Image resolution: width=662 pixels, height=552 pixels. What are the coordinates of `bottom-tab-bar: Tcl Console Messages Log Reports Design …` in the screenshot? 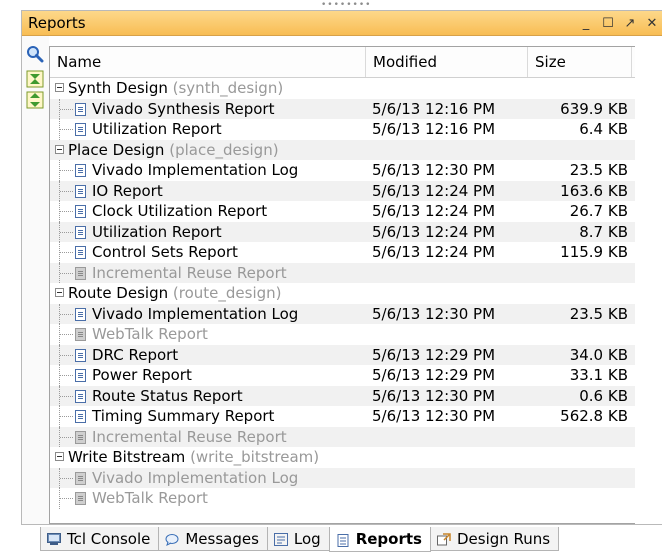 It's located at (300, 539).